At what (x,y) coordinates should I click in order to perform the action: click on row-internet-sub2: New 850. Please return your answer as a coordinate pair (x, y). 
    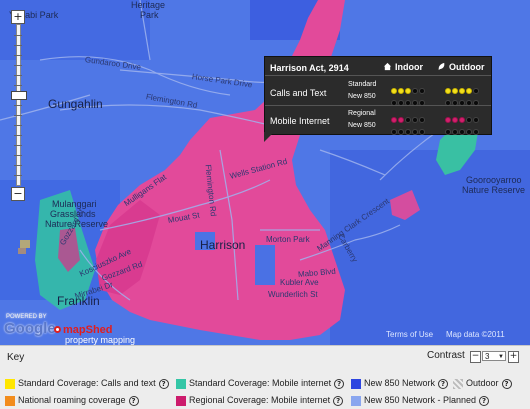
    Looking at the image, I should click on (362, 125).